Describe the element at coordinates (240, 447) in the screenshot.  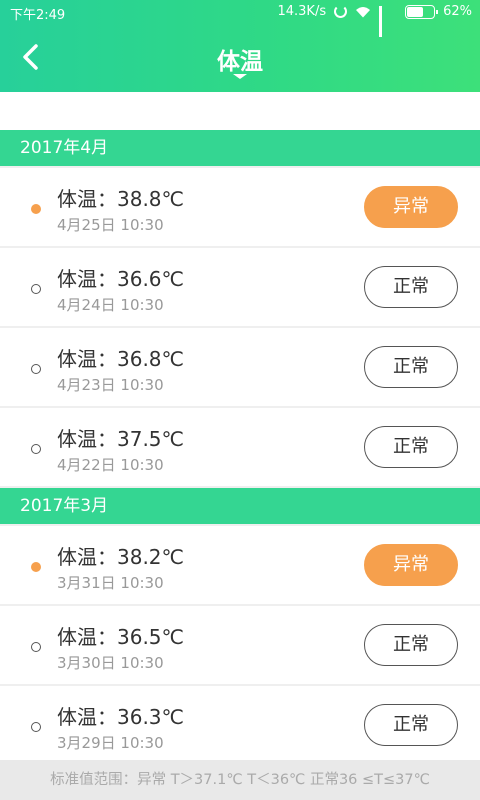
I see `temperature-record: 体温：37.5℃ 4月22日 10:30 正常` at that location.